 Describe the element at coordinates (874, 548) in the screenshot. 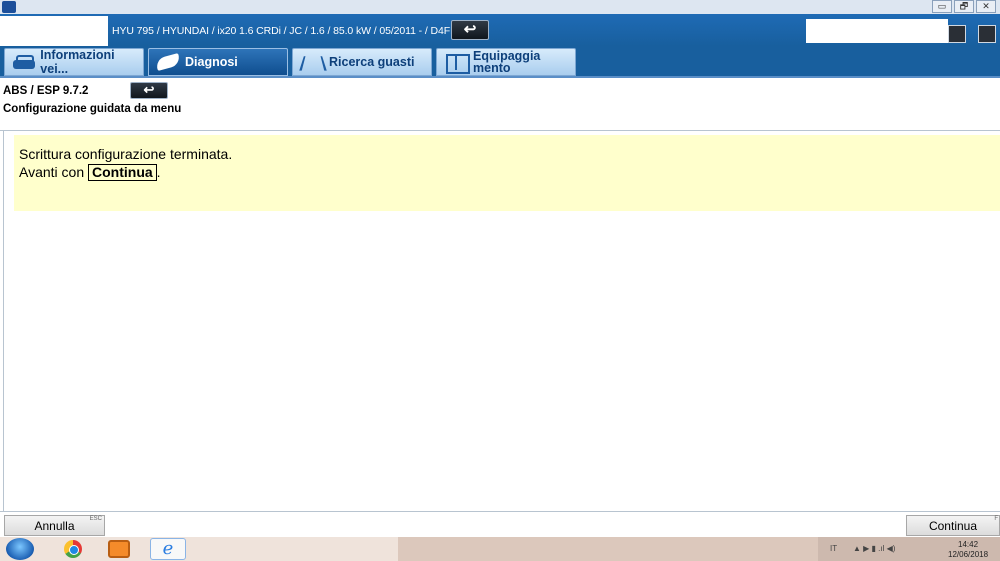

I see `tray-icons: ▲ ▶ ▮ .ıl ◀)` at that location.